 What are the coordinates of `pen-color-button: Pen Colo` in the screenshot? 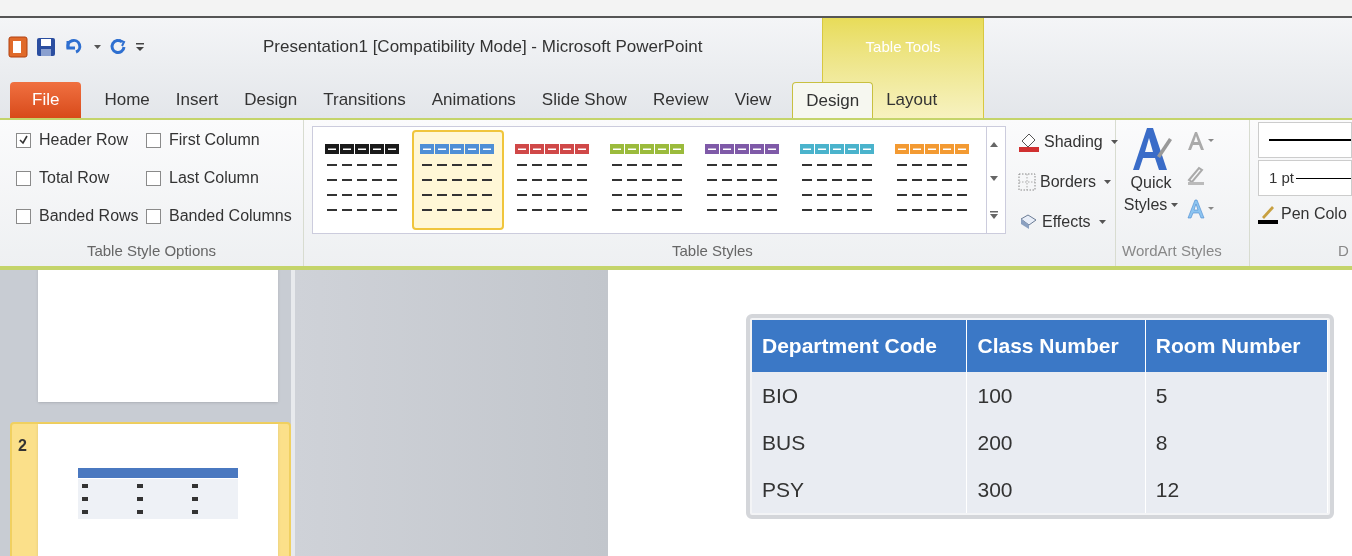 It's located at (1305, 214).